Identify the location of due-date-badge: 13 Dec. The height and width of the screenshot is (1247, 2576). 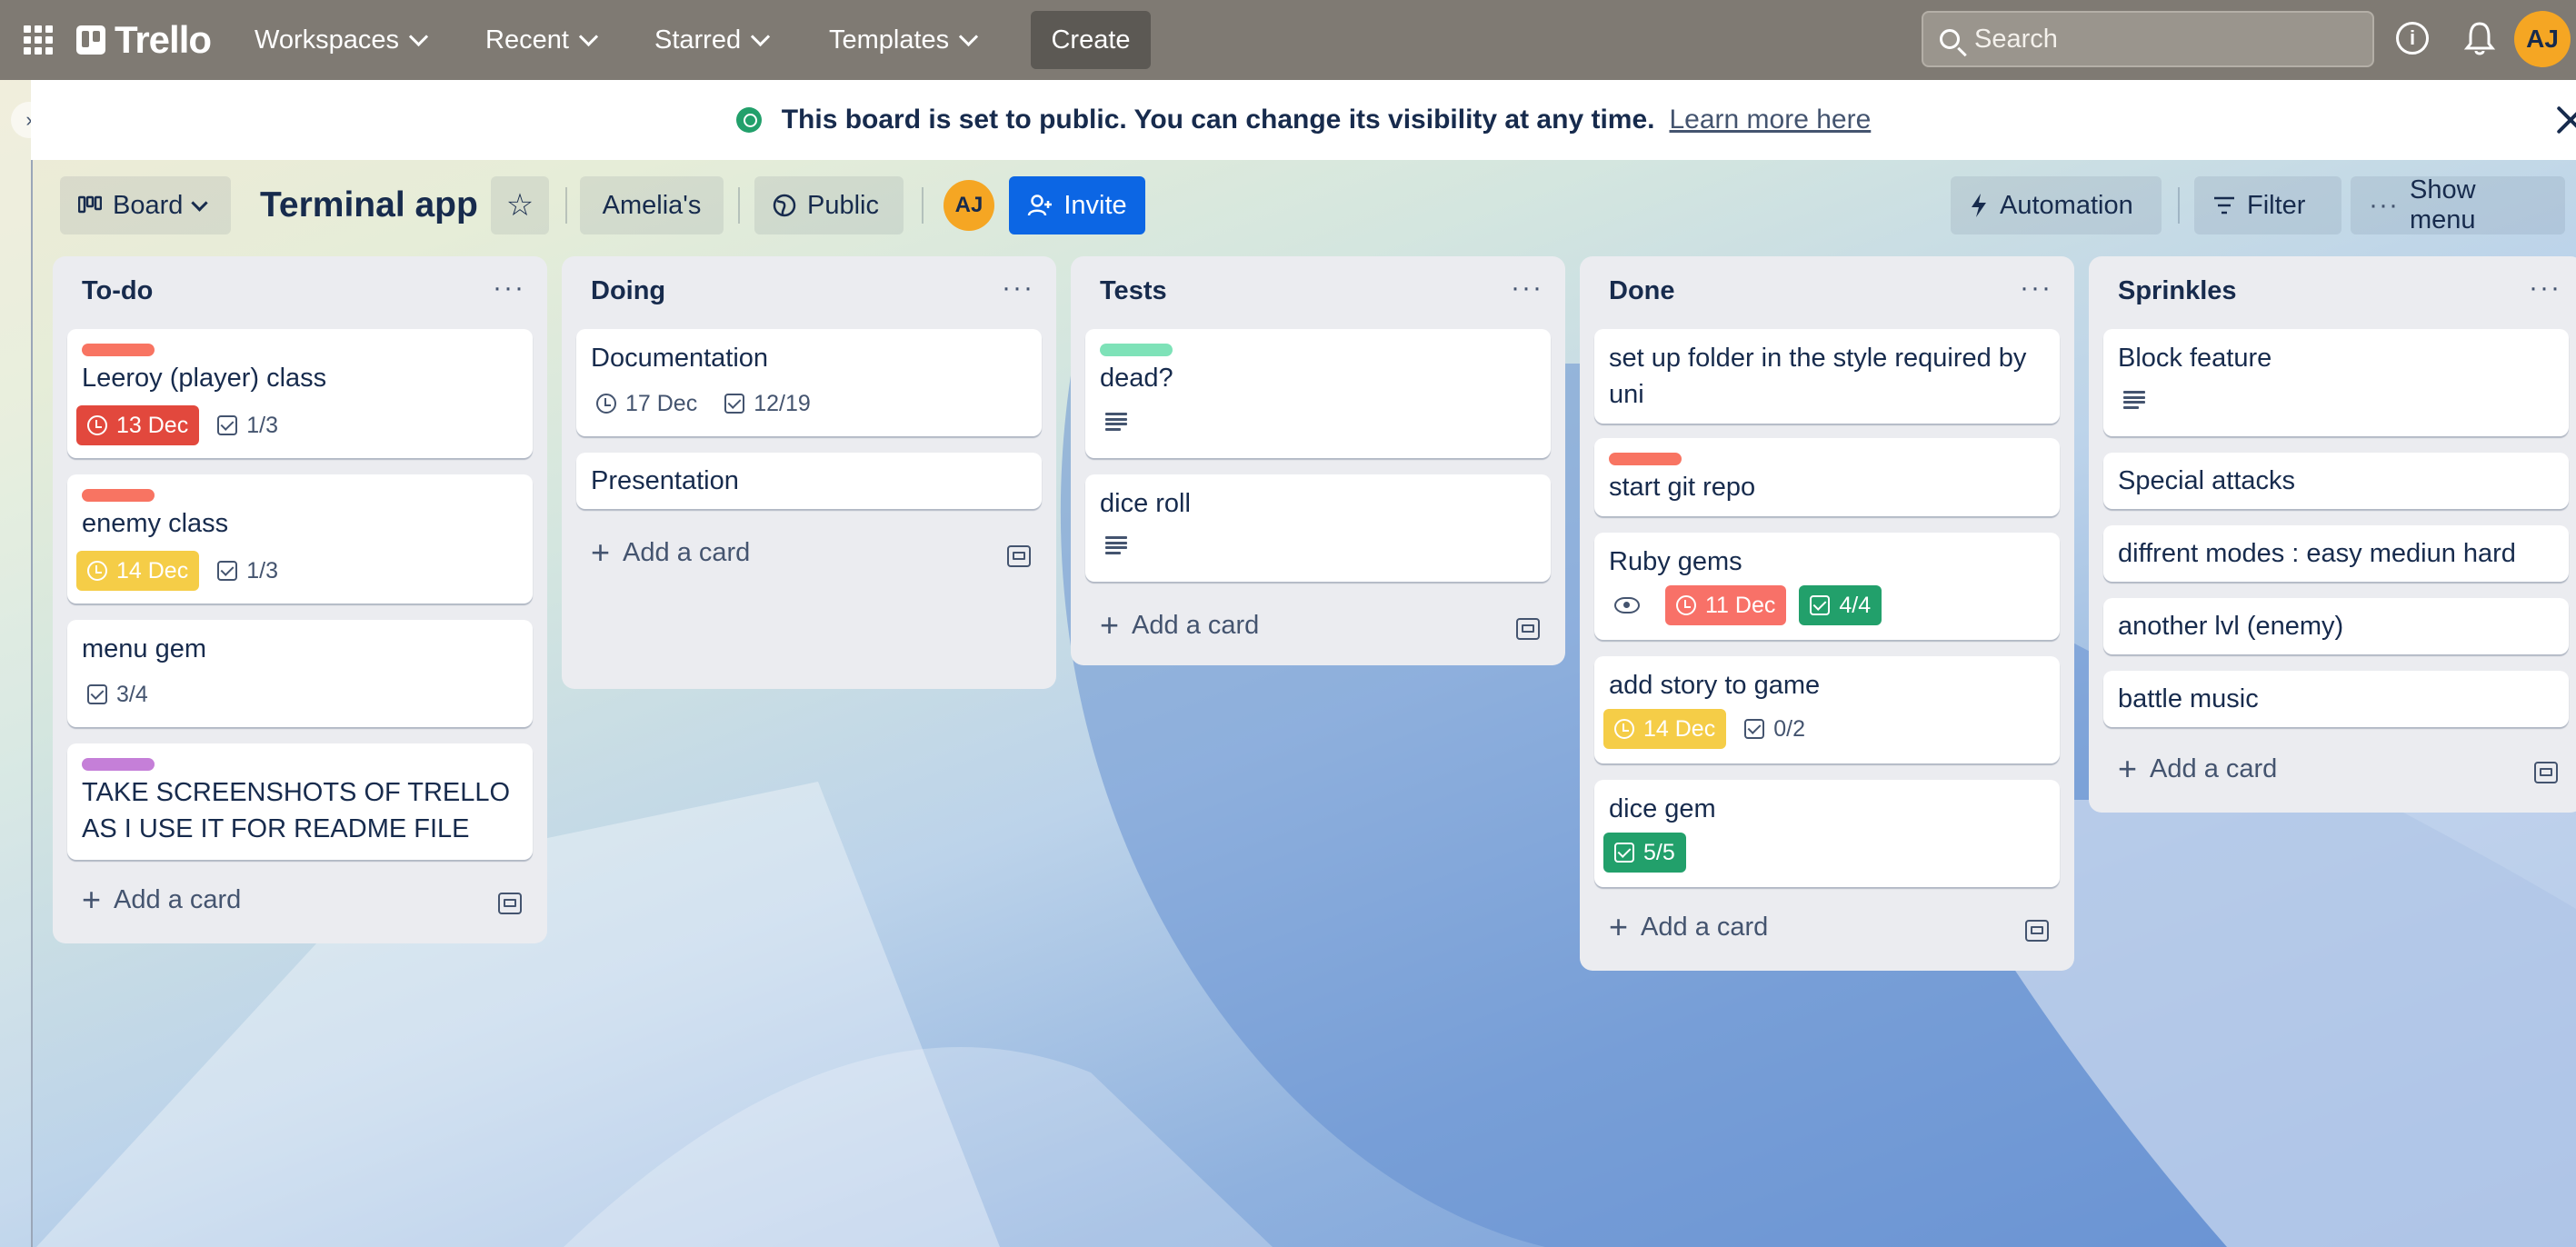
(138, 425).